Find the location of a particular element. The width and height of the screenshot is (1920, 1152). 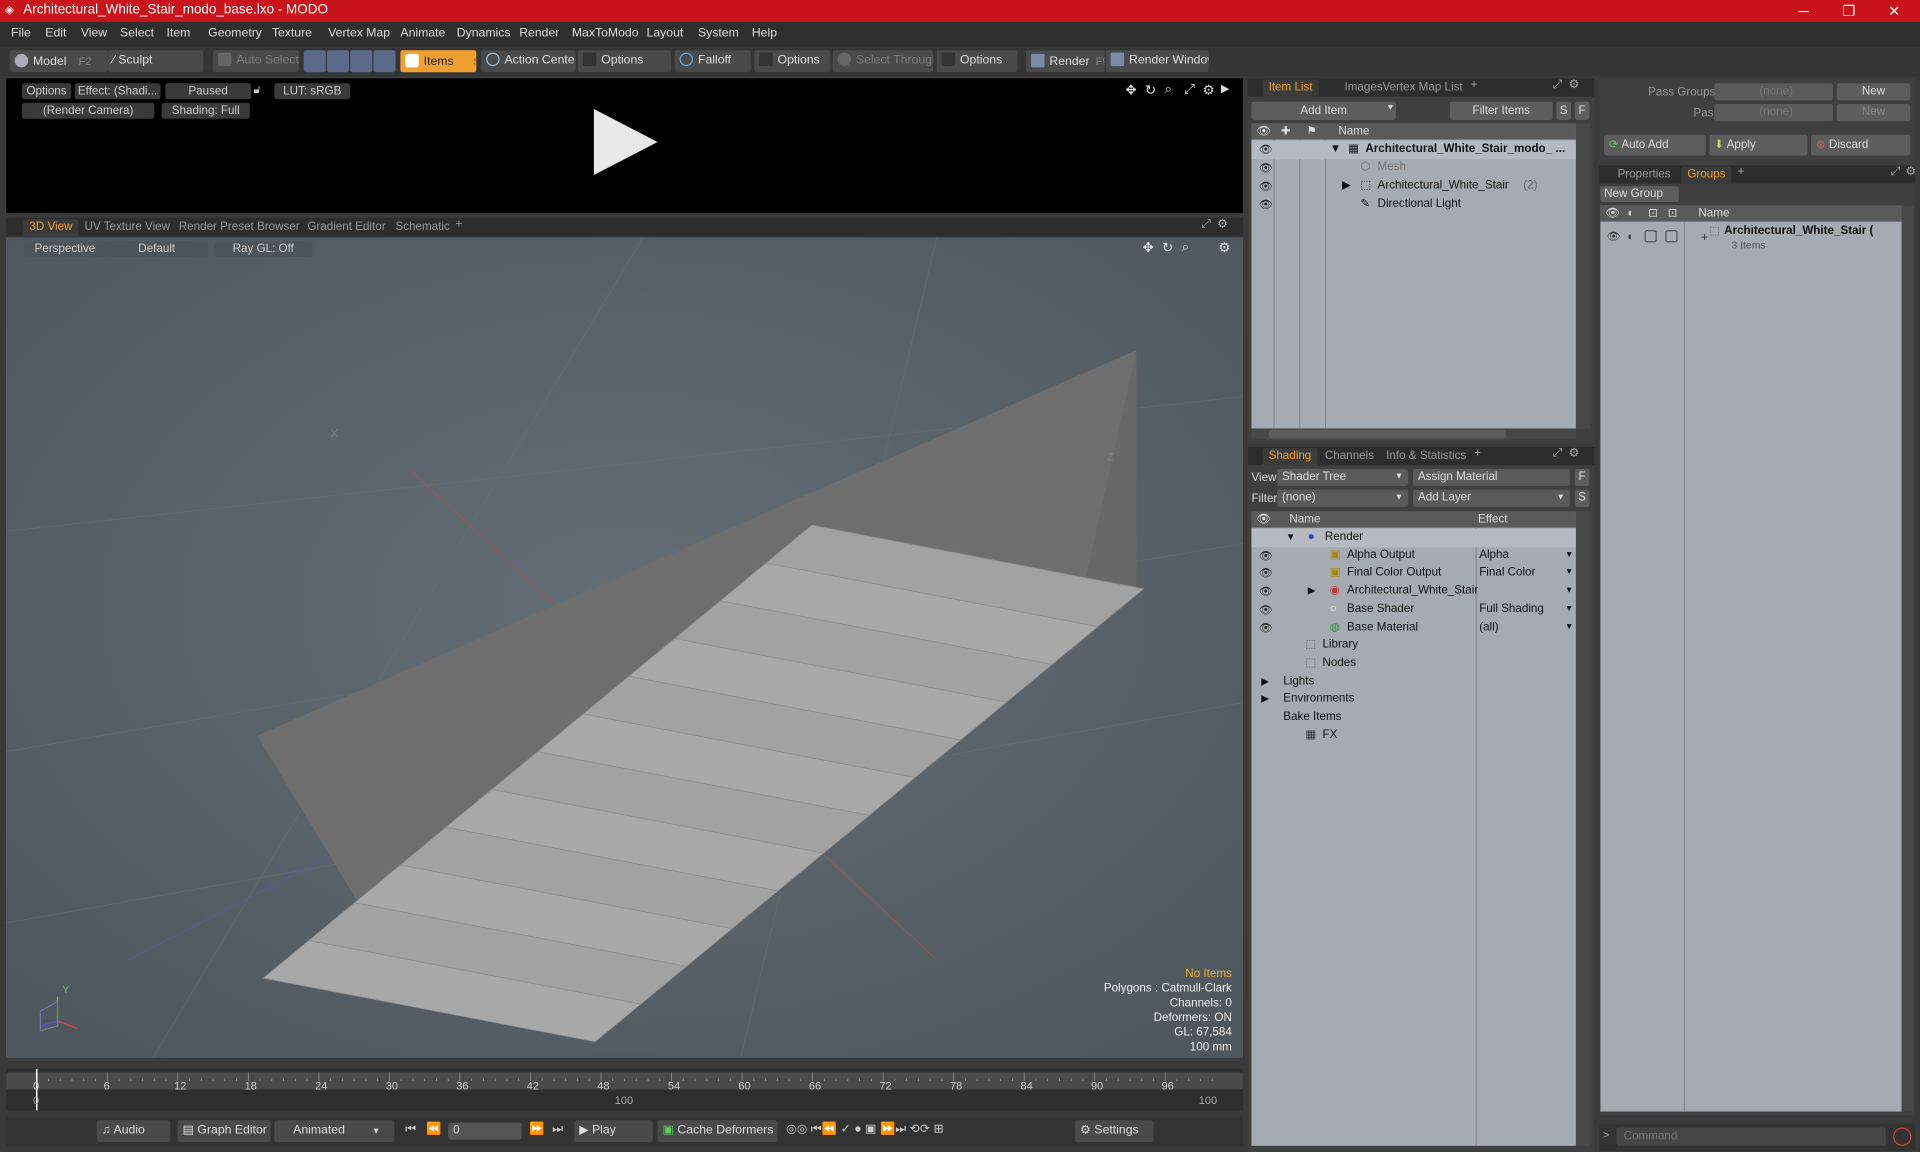

new-pass-group-button: New is located at coordinates (1873, 92).